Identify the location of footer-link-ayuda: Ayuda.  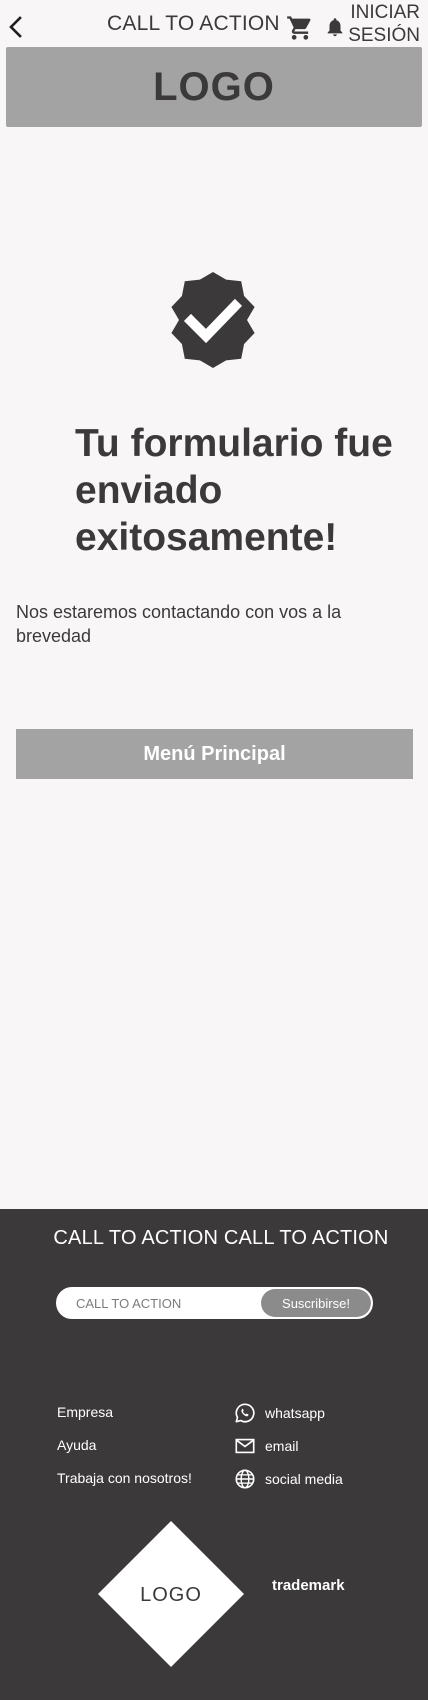
(124, 1445).